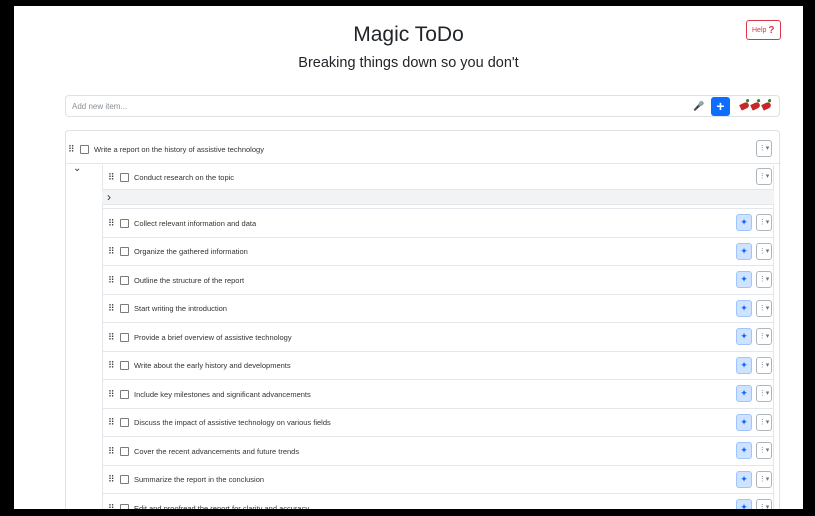 The width and height of the screenshot is (815, 516). Describe the element at coordinates (77, 168) in the screenshot. I see `chevron-down-icon: ⌄` at that location.